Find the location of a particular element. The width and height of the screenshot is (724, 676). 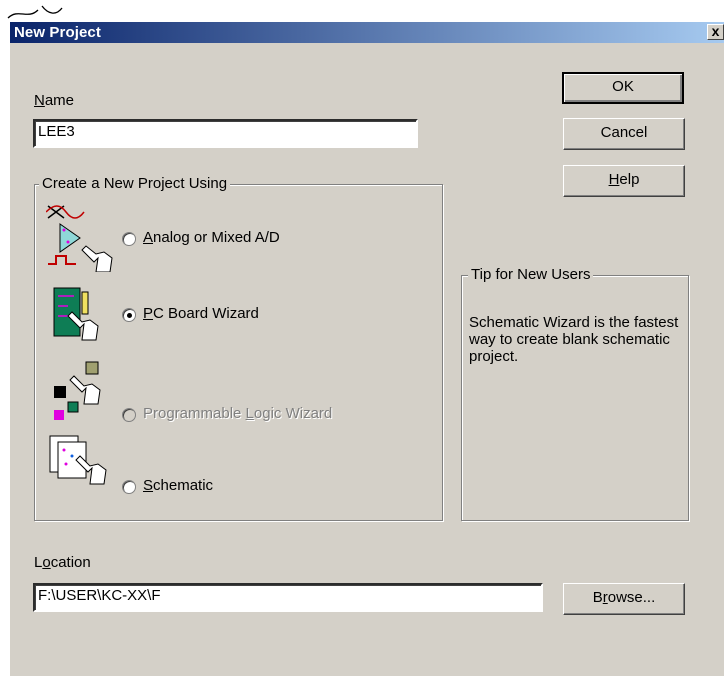

name-input: LEE3 is located at coordinates (225, 133).